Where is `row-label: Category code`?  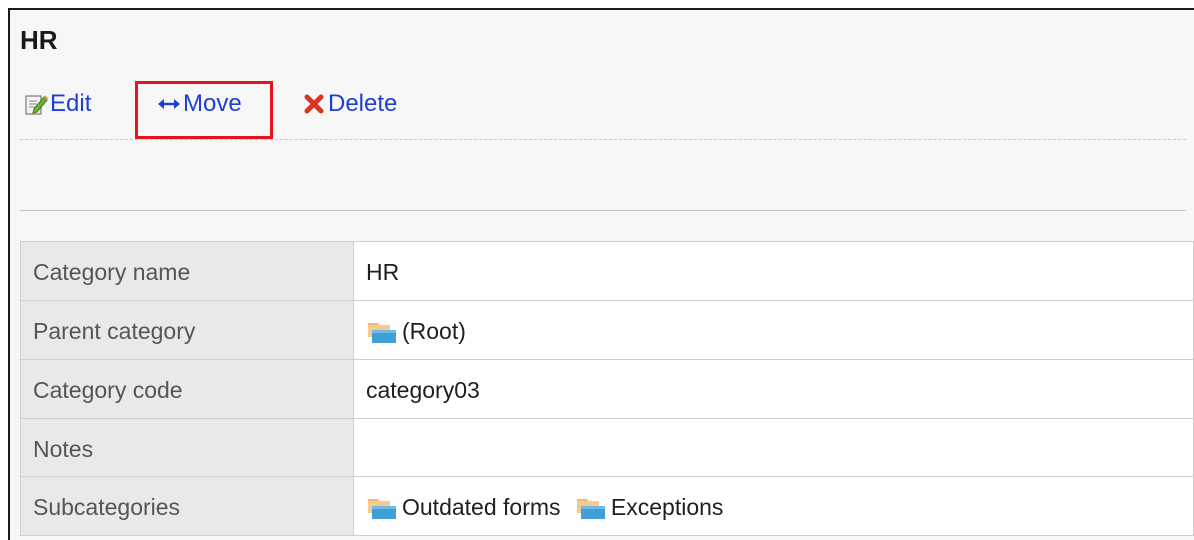 row-label: Category code is located at coordinates (187, 389).